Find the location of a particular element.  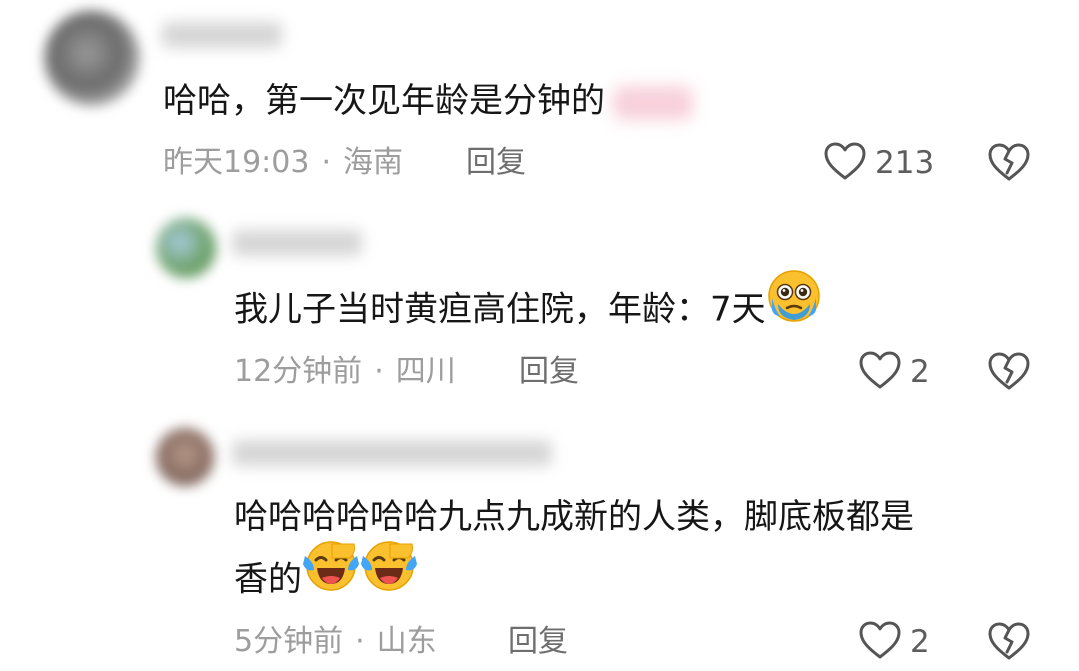

comment-text-line: 香的 is located at coordinates (574, 577).